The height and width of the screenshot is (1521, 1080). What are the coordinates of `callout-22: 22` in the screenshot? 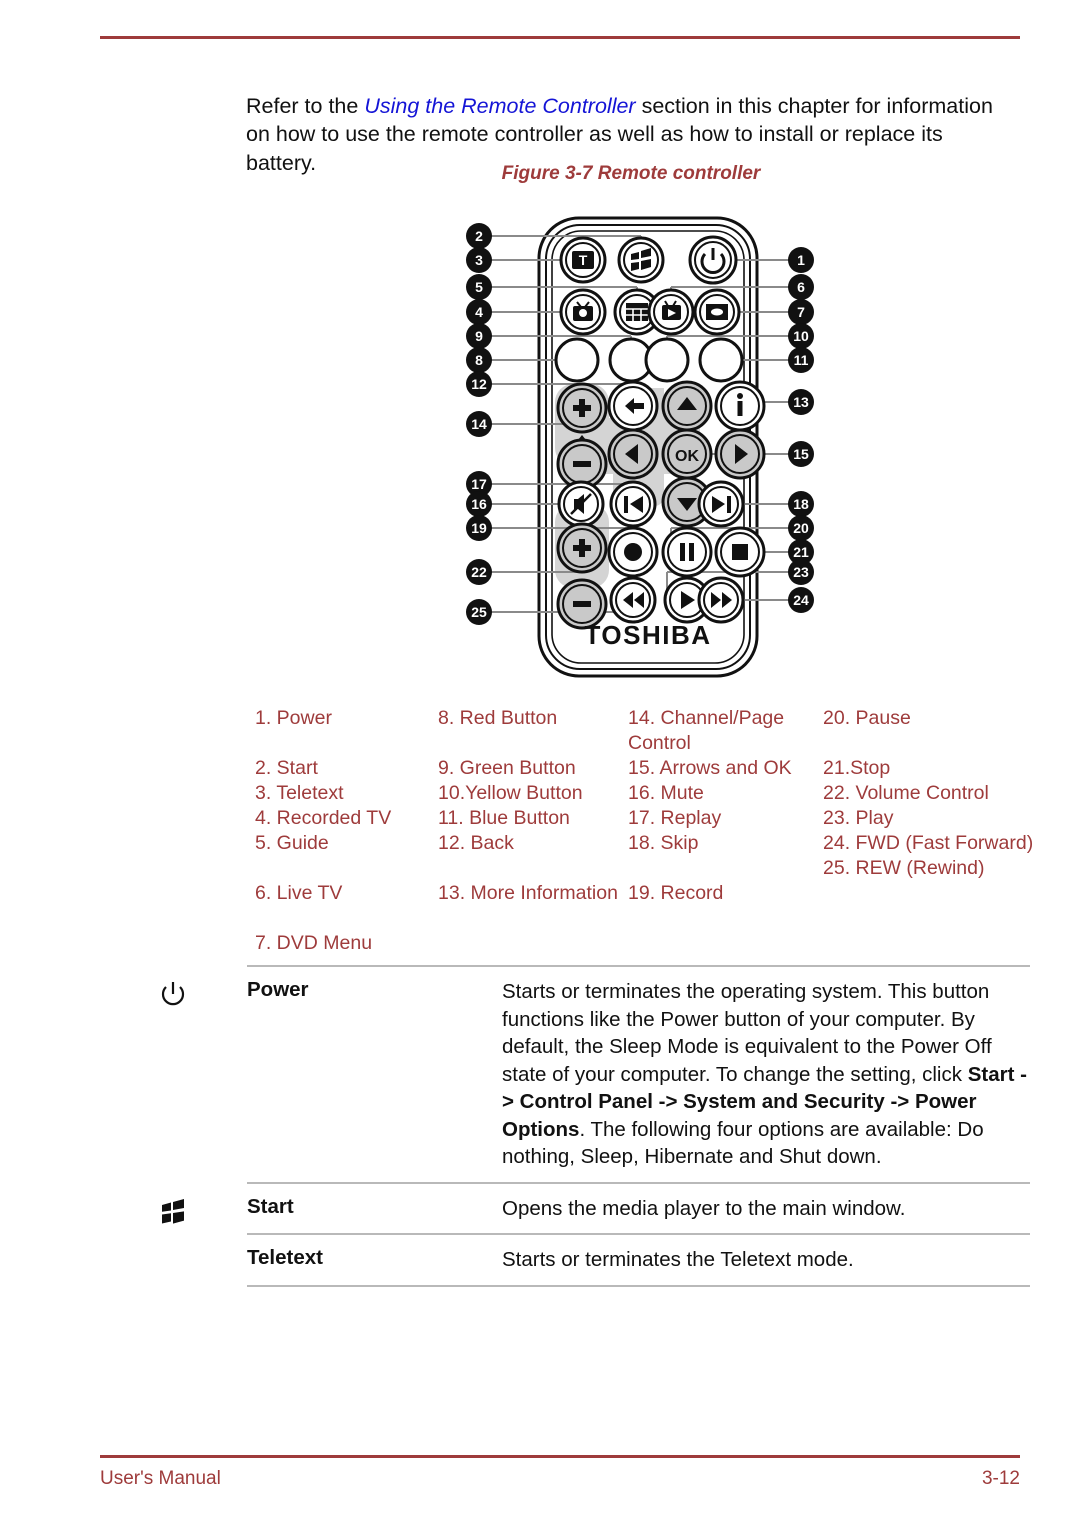 It's located at (479, 572).